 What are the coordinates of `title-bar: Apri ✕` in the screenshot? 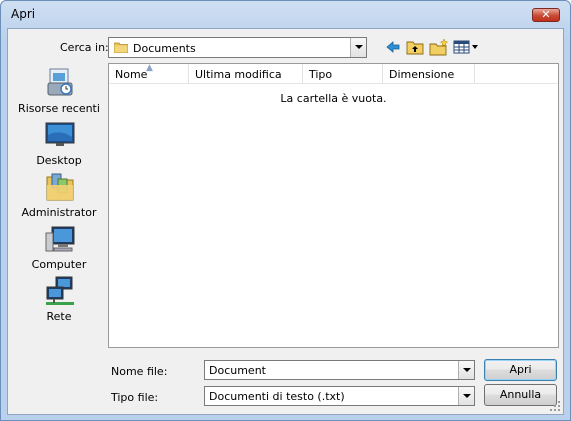 It's located at (285, 14).